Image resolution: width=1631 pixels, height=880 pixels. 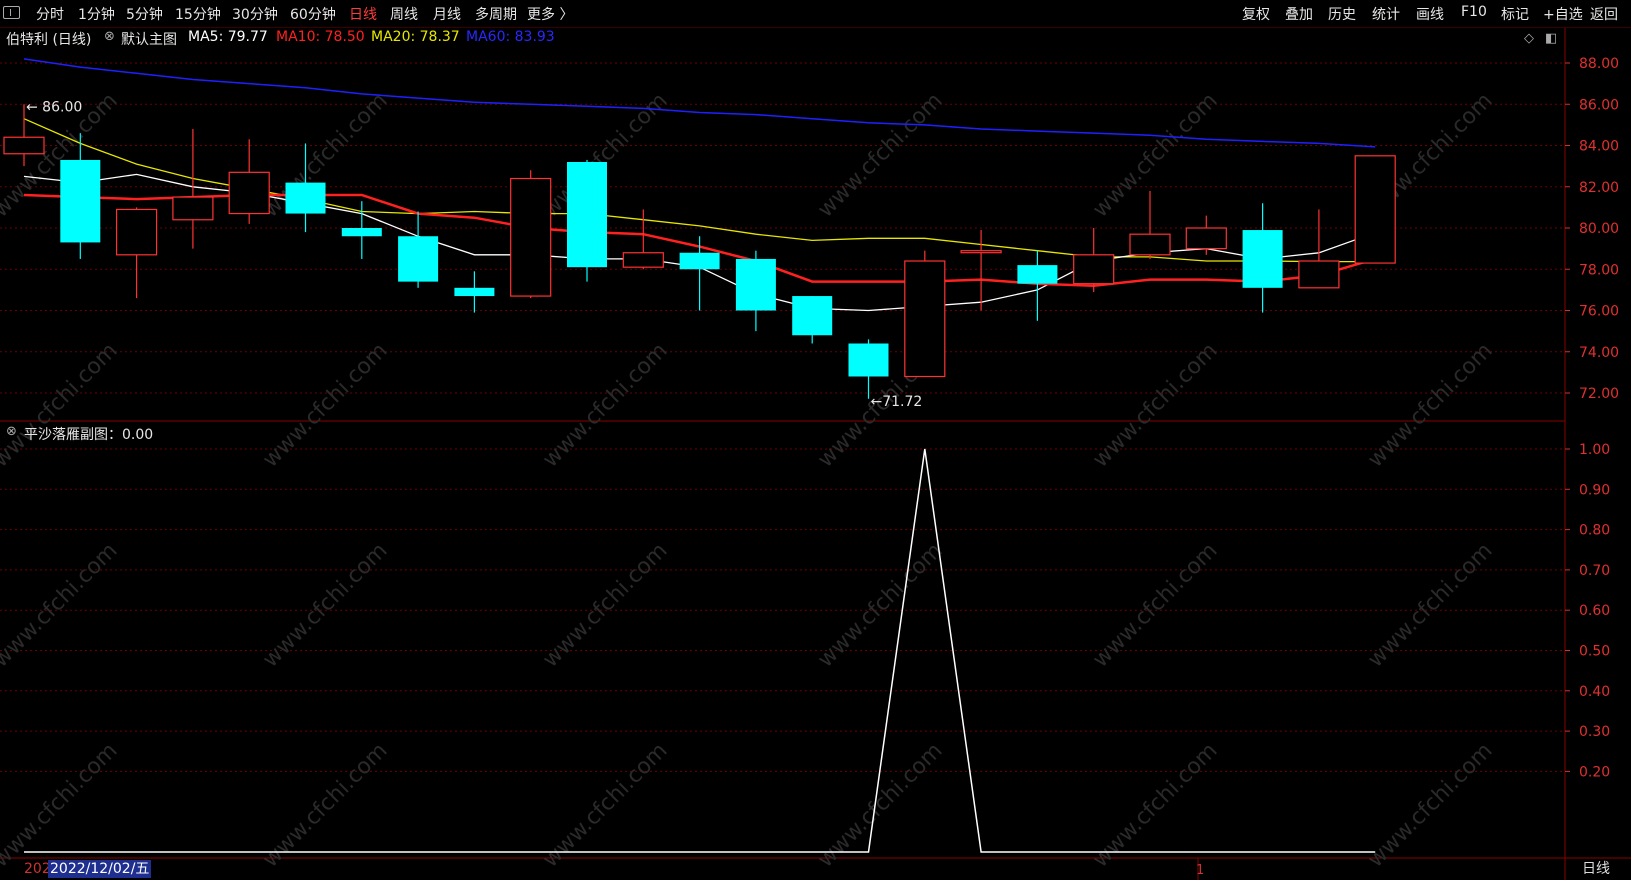 What do you see at coordinates (1200, 870) in the screenshot?
I see `time-marker: 1` at bounding box center [1200, 870].